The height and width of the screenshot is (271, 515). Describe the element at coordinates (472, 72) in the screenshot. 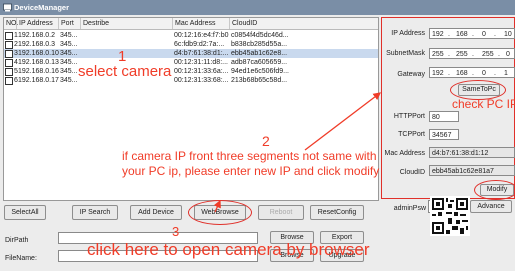

I see `gateway-field: 192 . 168 . 0 . 1` at that location.